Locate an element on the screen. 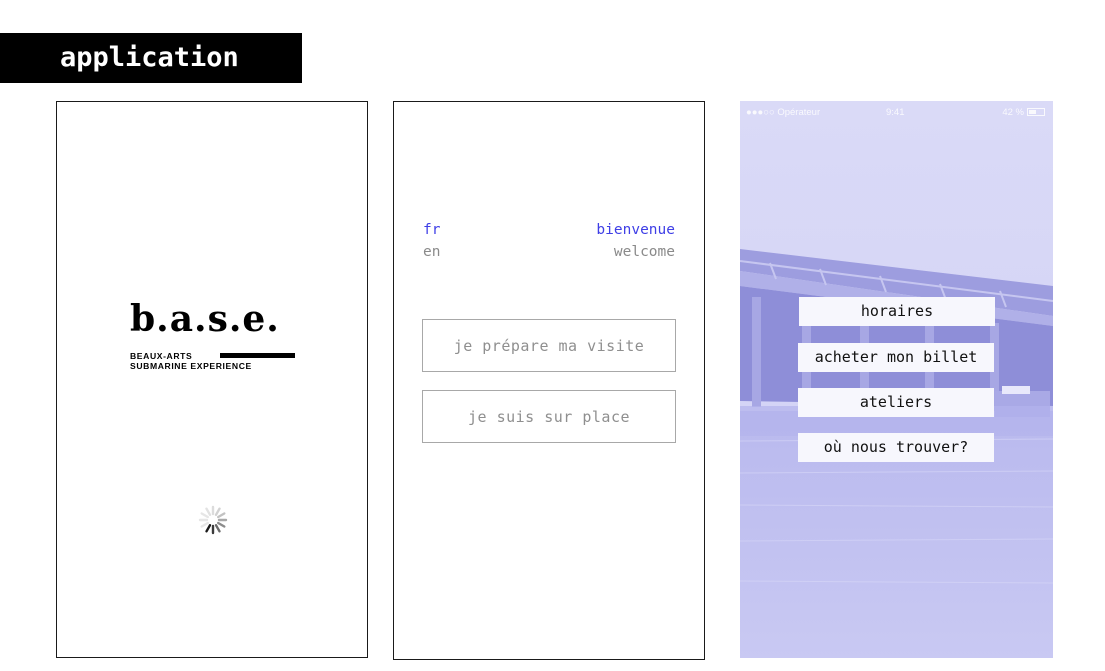  battery-icon is located at coordinates (1036, 112).